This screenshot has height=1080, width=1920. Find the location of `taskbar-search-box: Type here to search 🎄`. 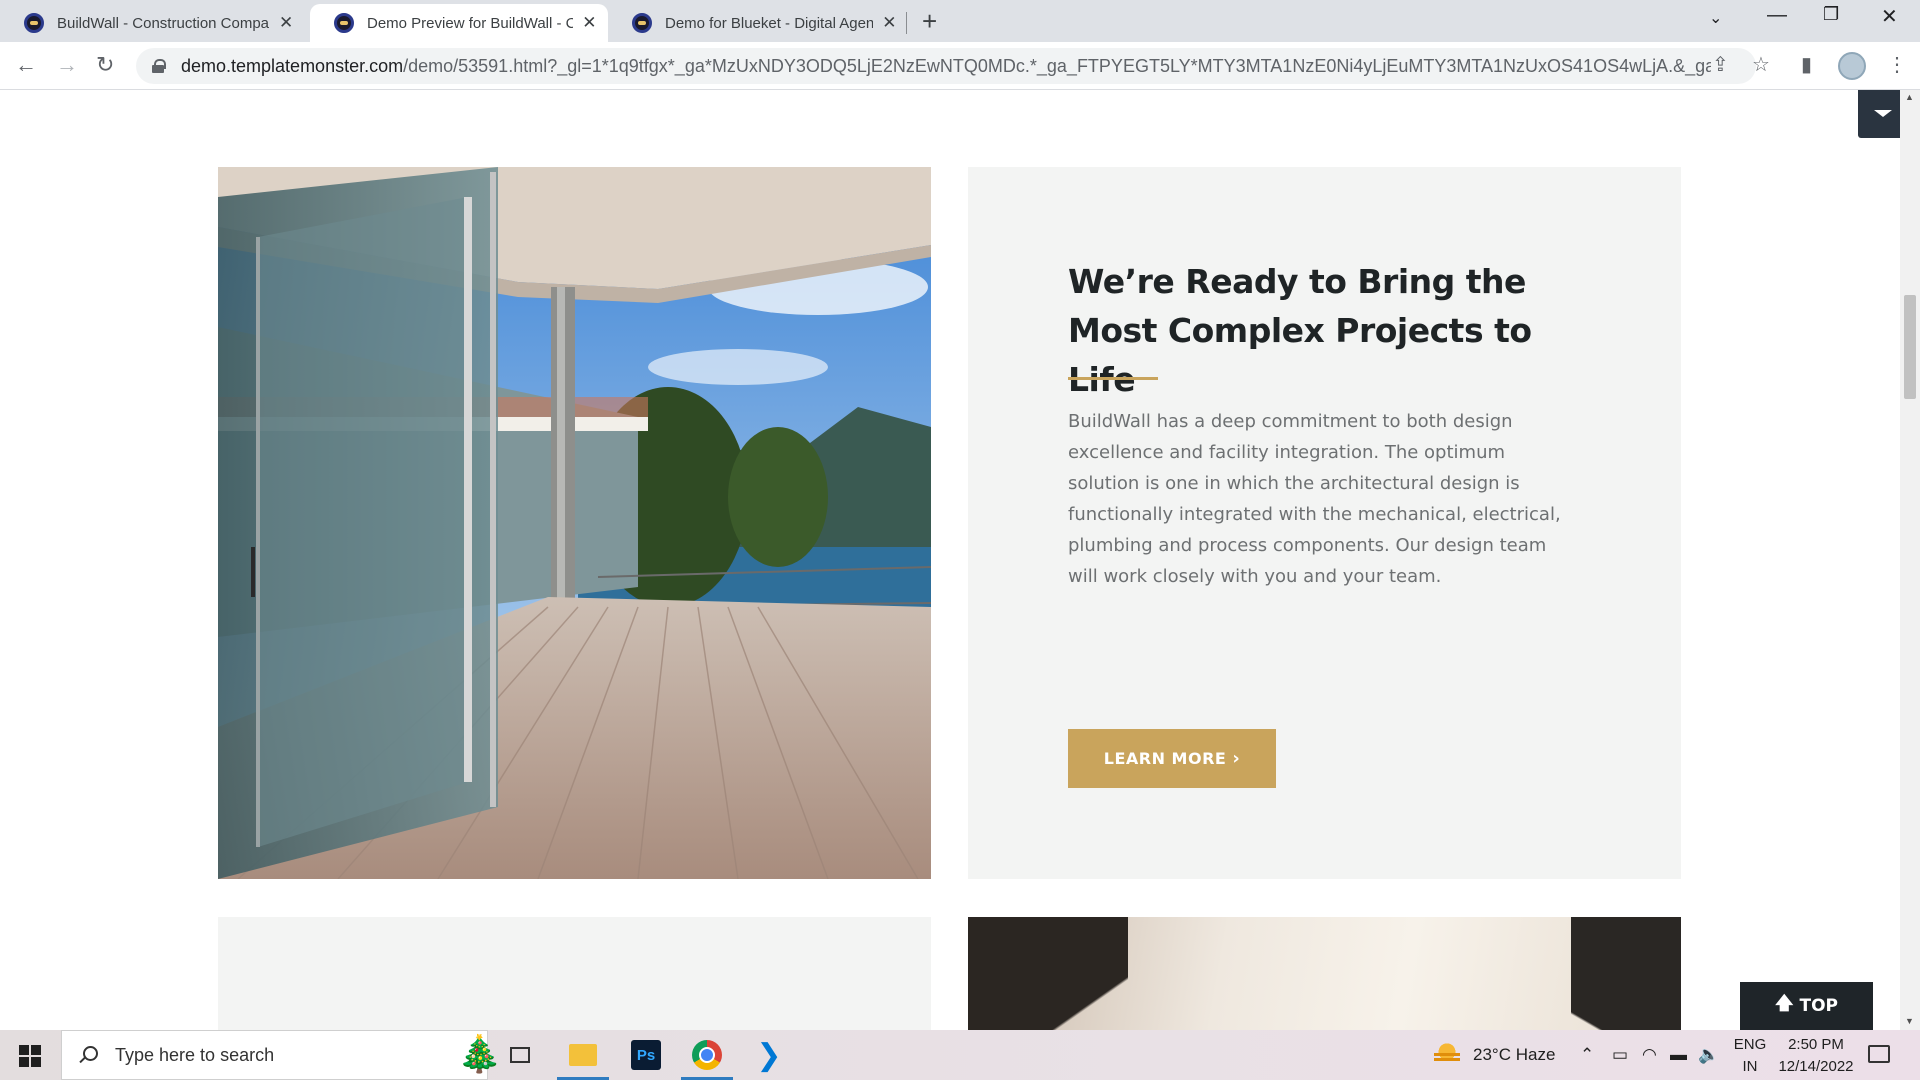

taskbar-search-box: Type here to search 🎄 is located at coordinates (281, 1055).